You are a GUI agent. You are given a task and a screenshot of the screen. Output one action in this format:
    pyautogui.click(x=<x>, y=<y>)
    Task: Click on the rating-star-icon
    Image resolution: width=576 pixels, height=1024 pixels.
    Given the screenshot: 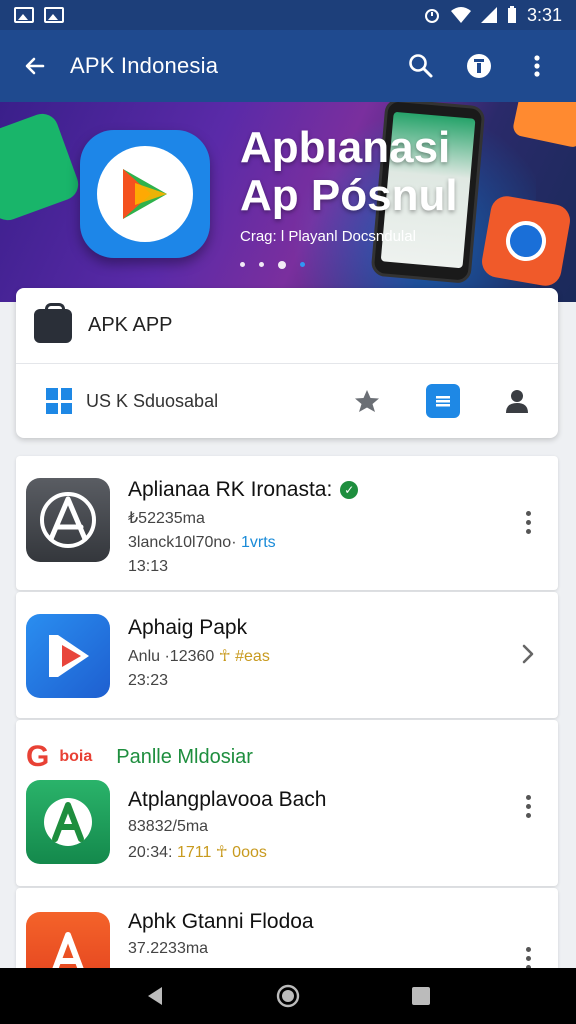 What is the action you would take?
    pyautogui.click(x=367, y=401)
    